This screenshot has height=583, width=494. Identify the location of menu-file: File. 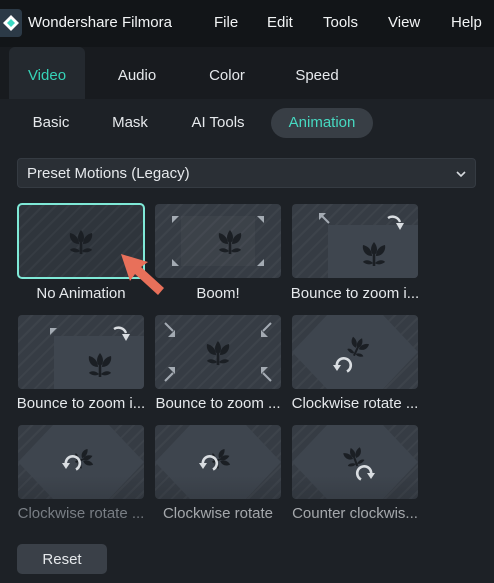
(226, 22).